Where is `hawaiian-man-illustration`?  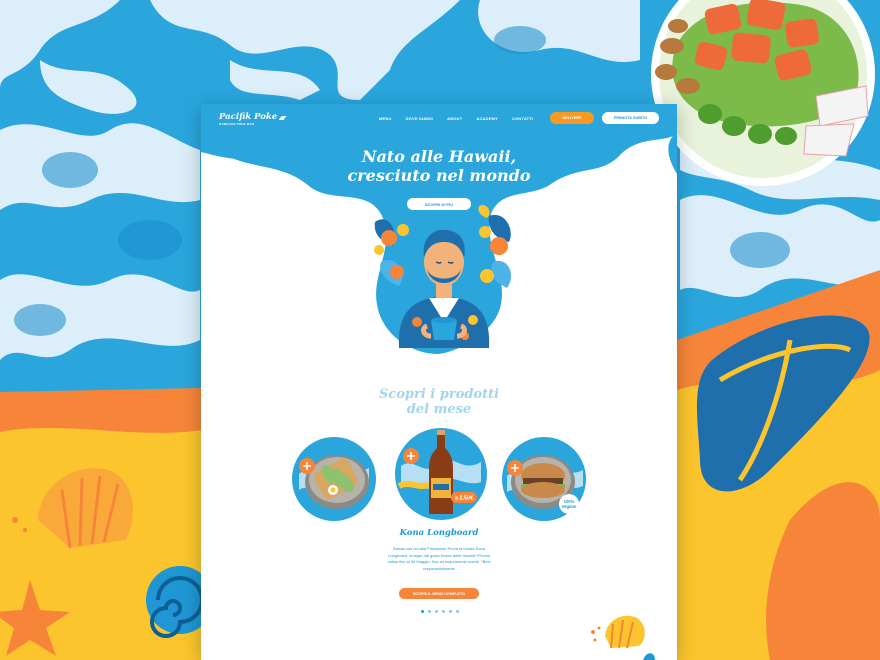
hawaiian-man-illustration is located at coordinates (443, 276).